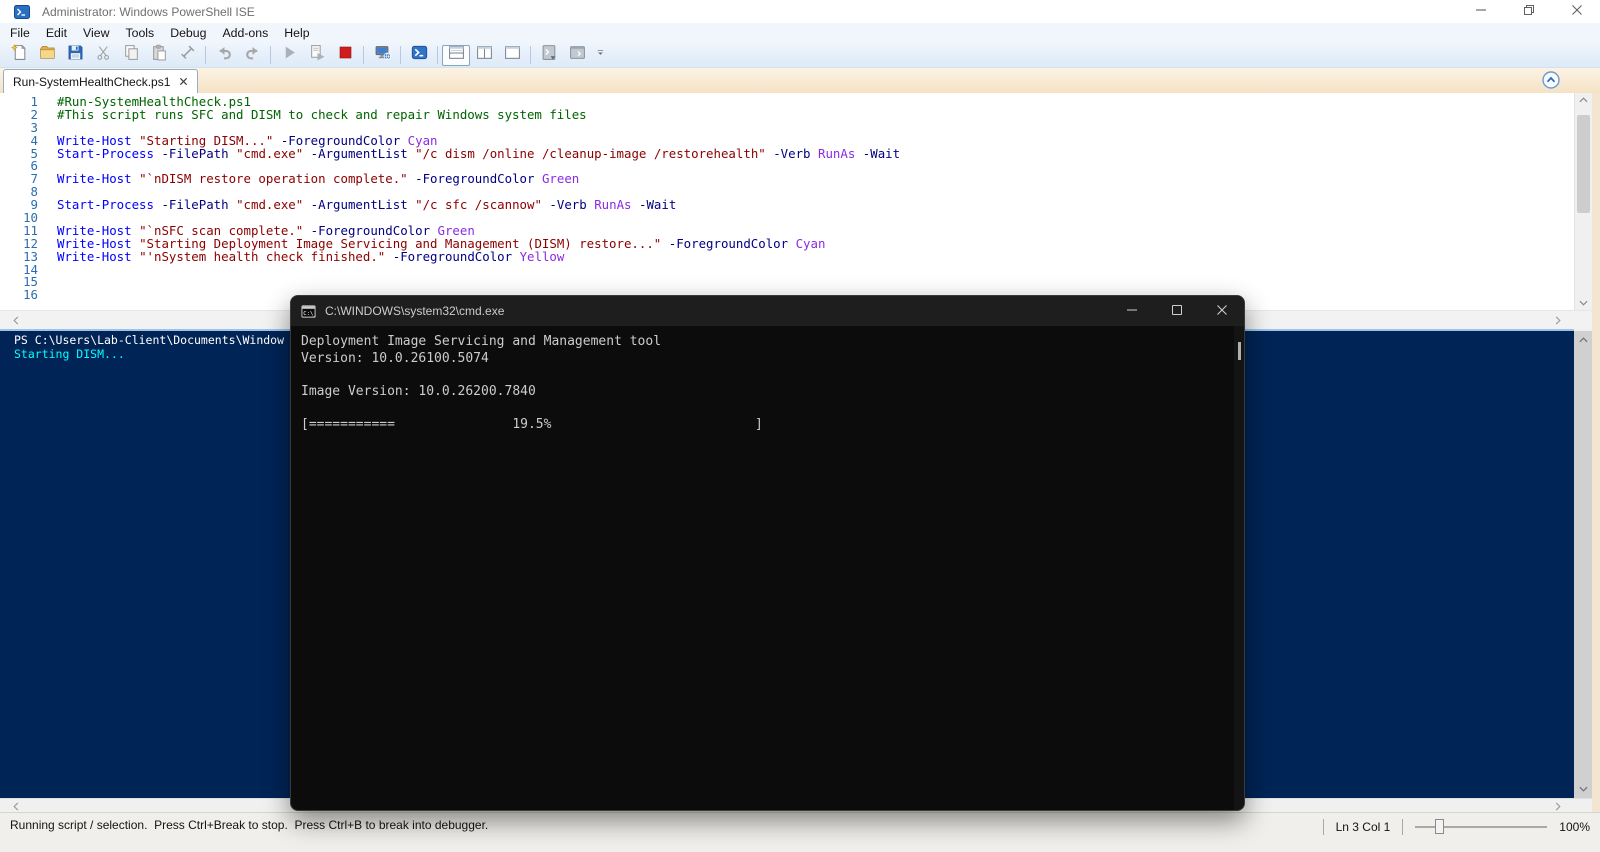 The height and width of the screenshot is (852, 1600). I want to click on copy-button, so click(131, 55).